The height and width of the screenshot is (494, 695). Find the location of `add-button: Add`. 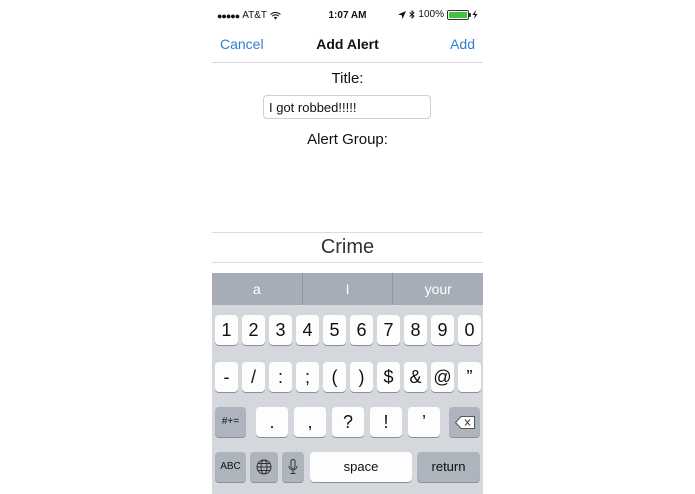

add-button: Add is located at coordinates (462, 44).